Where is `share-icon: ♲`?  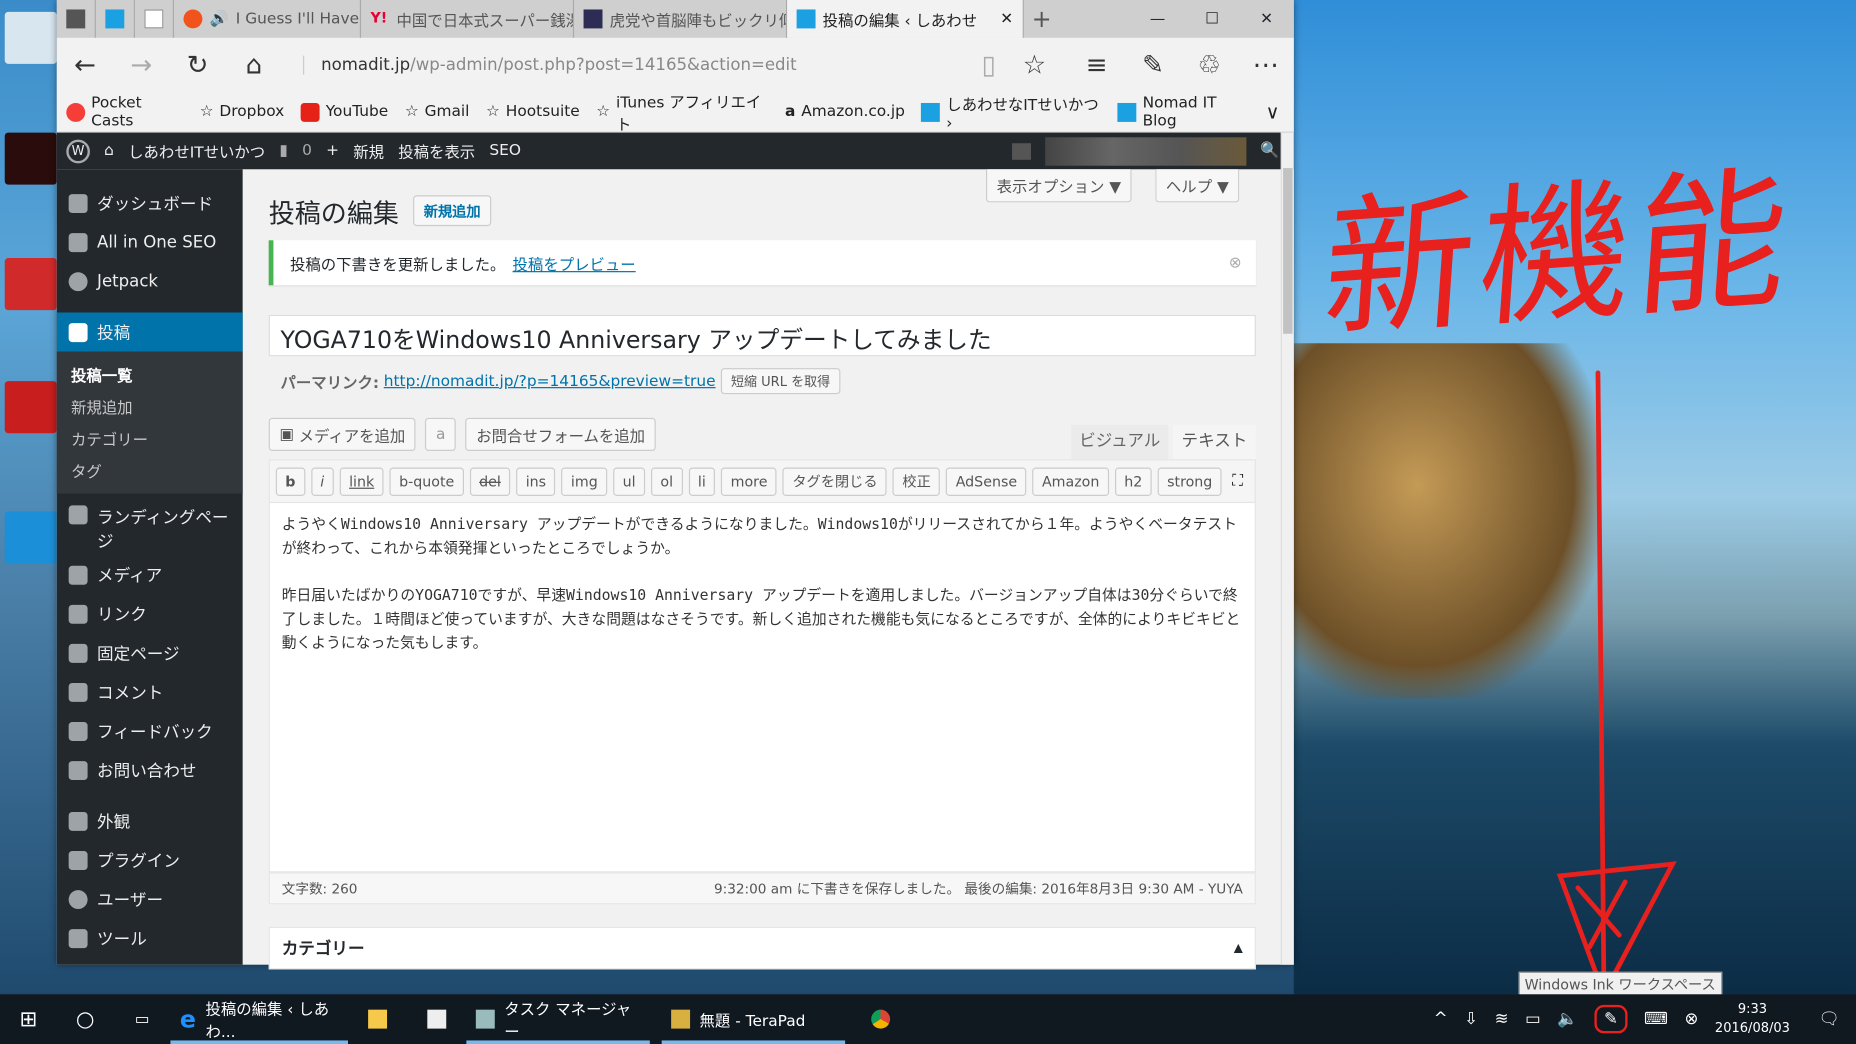 share-icon: ♲ is located at coordinates (1209, 65).